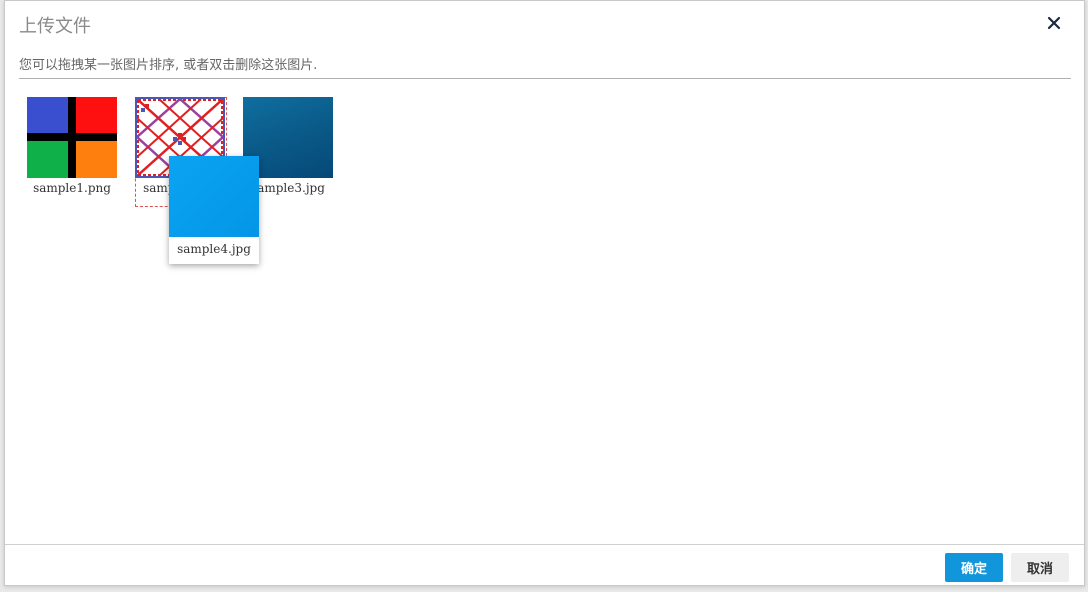 Image resolution: width=1088 pixels, height=592 pixels. Describe the element at coordinates (214, 196) in the screenshot. I see `dragging-image-preview` at that location.